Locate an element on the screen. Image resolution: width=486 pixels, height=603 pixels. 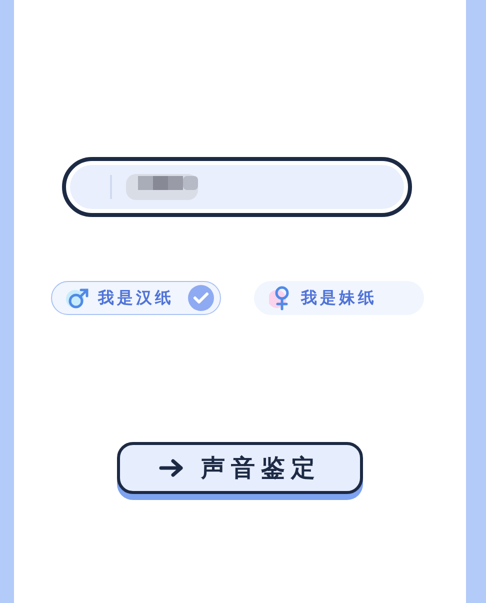
blurred-text-drawing is located at coordinates (162, 187).